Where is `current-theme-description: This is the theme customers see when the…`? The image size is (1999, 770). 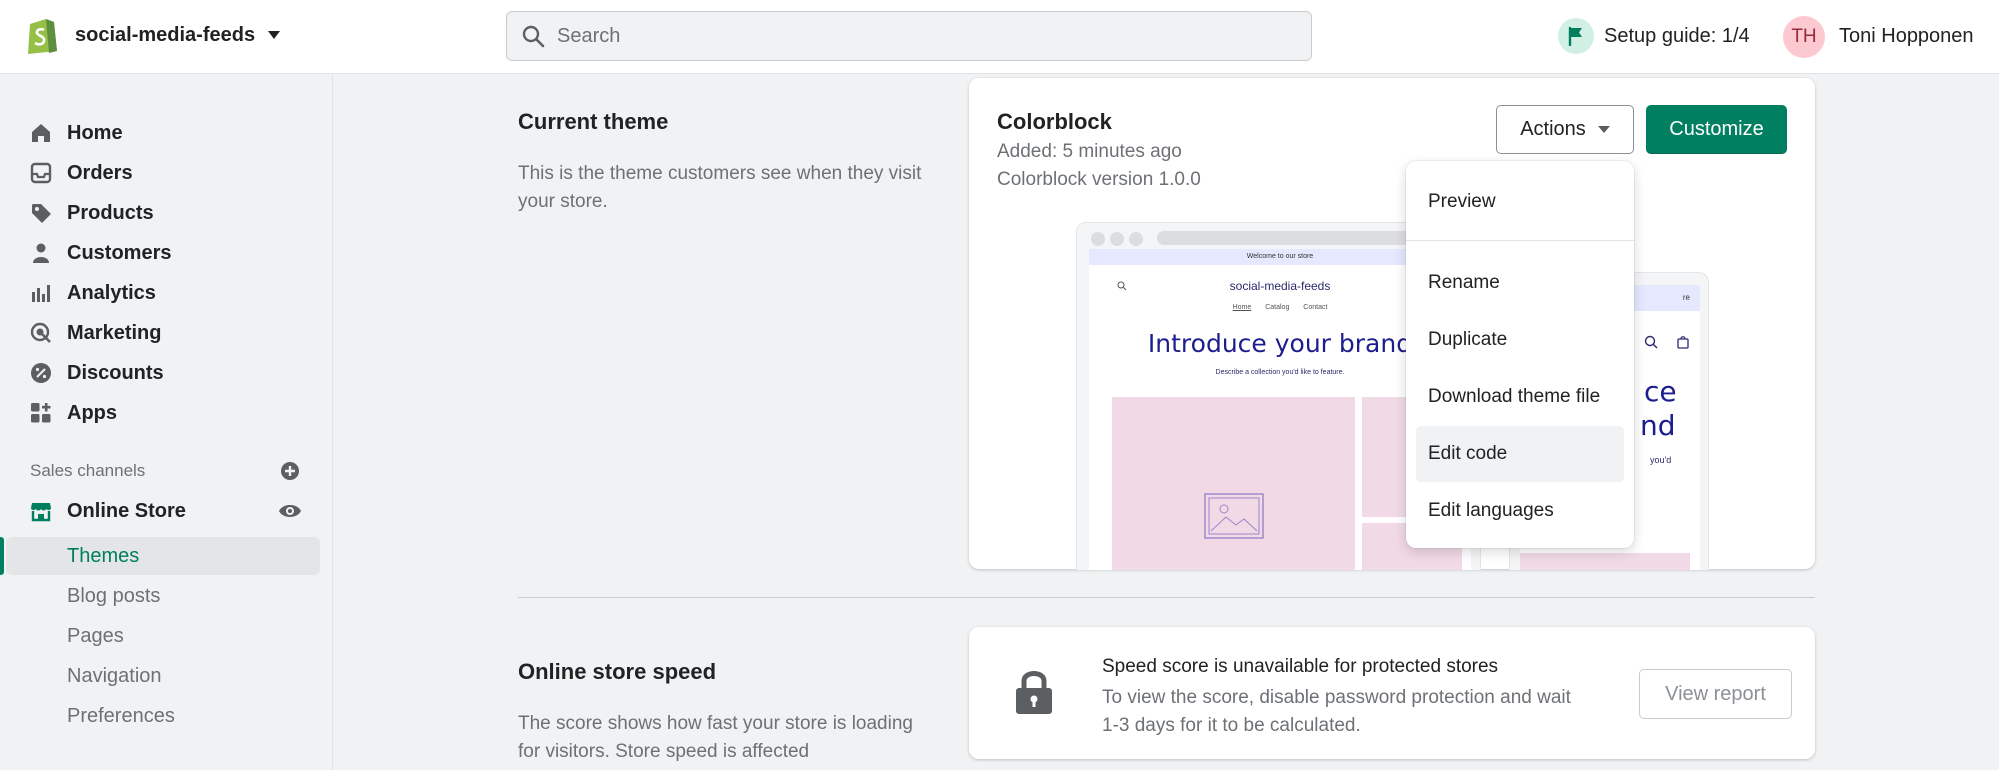
current-theme-description: This is the theme customers see when the… is located at coordinates (720, 187).